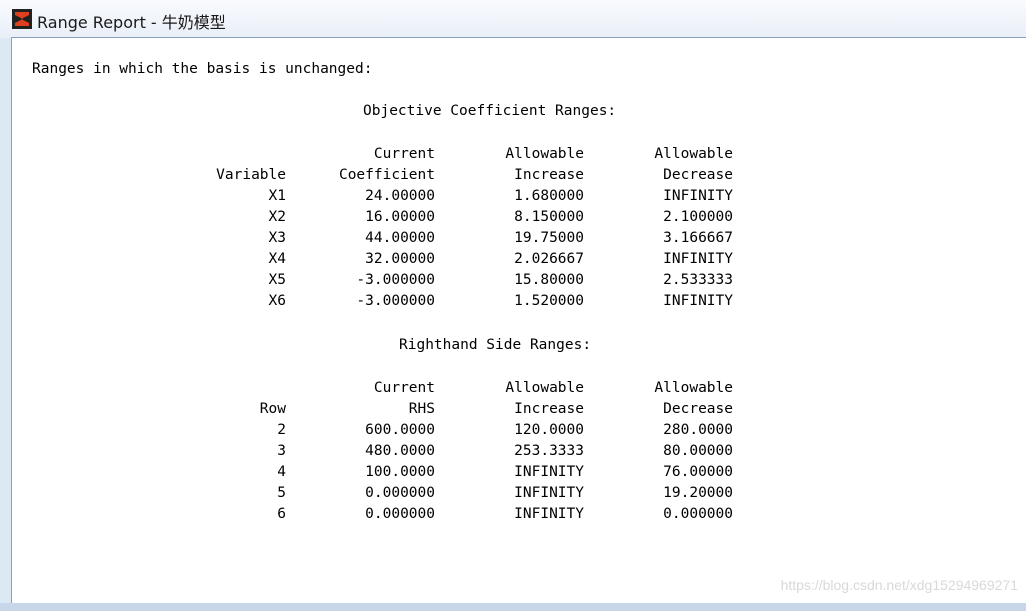 The height and width of the screenshot is (611, 1026). I want to click on objective-header1-decrease: Allowable, so click(693, 154).